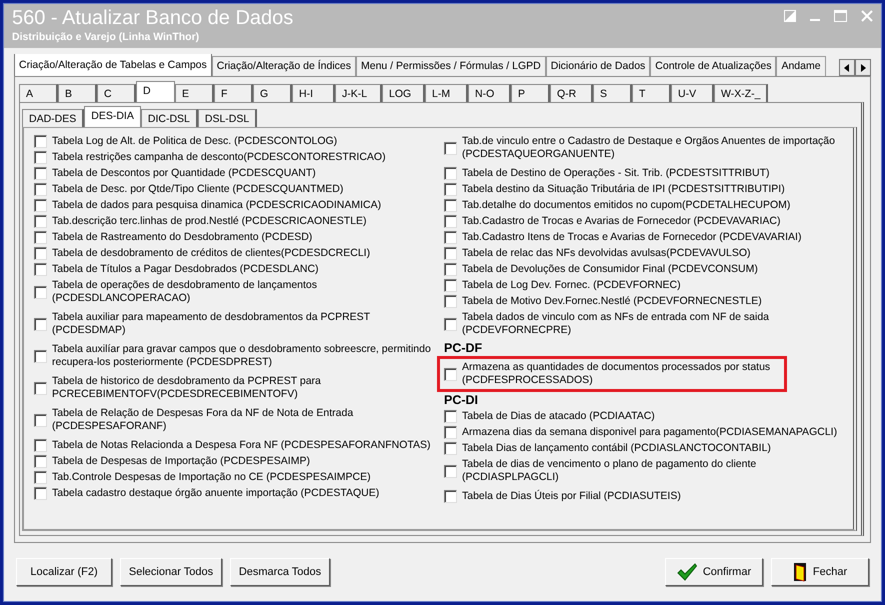 The image size is (885, 605). I want to click on confirm-button: Confirmar, so click(714, 572).